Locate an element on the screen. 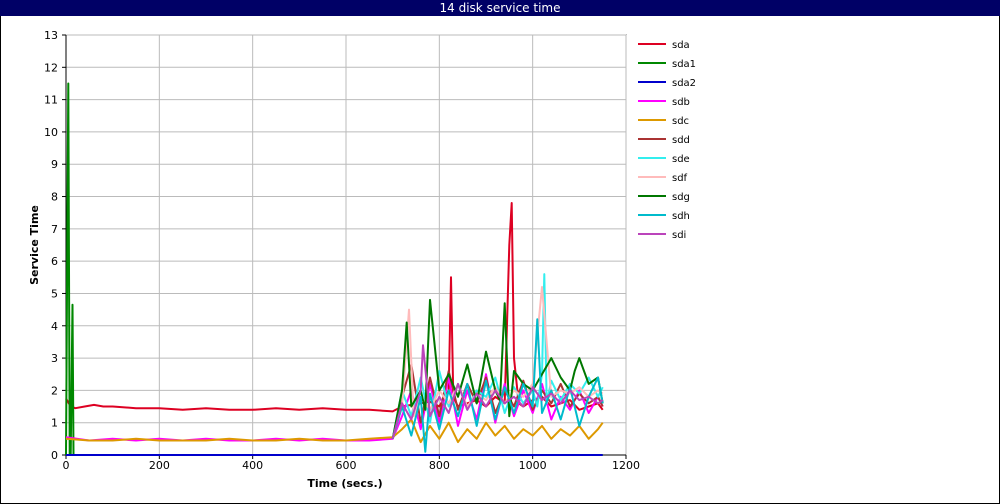 The image size is (1000, 504). x-tick-label: 0 is located at coordinates (66, 465).